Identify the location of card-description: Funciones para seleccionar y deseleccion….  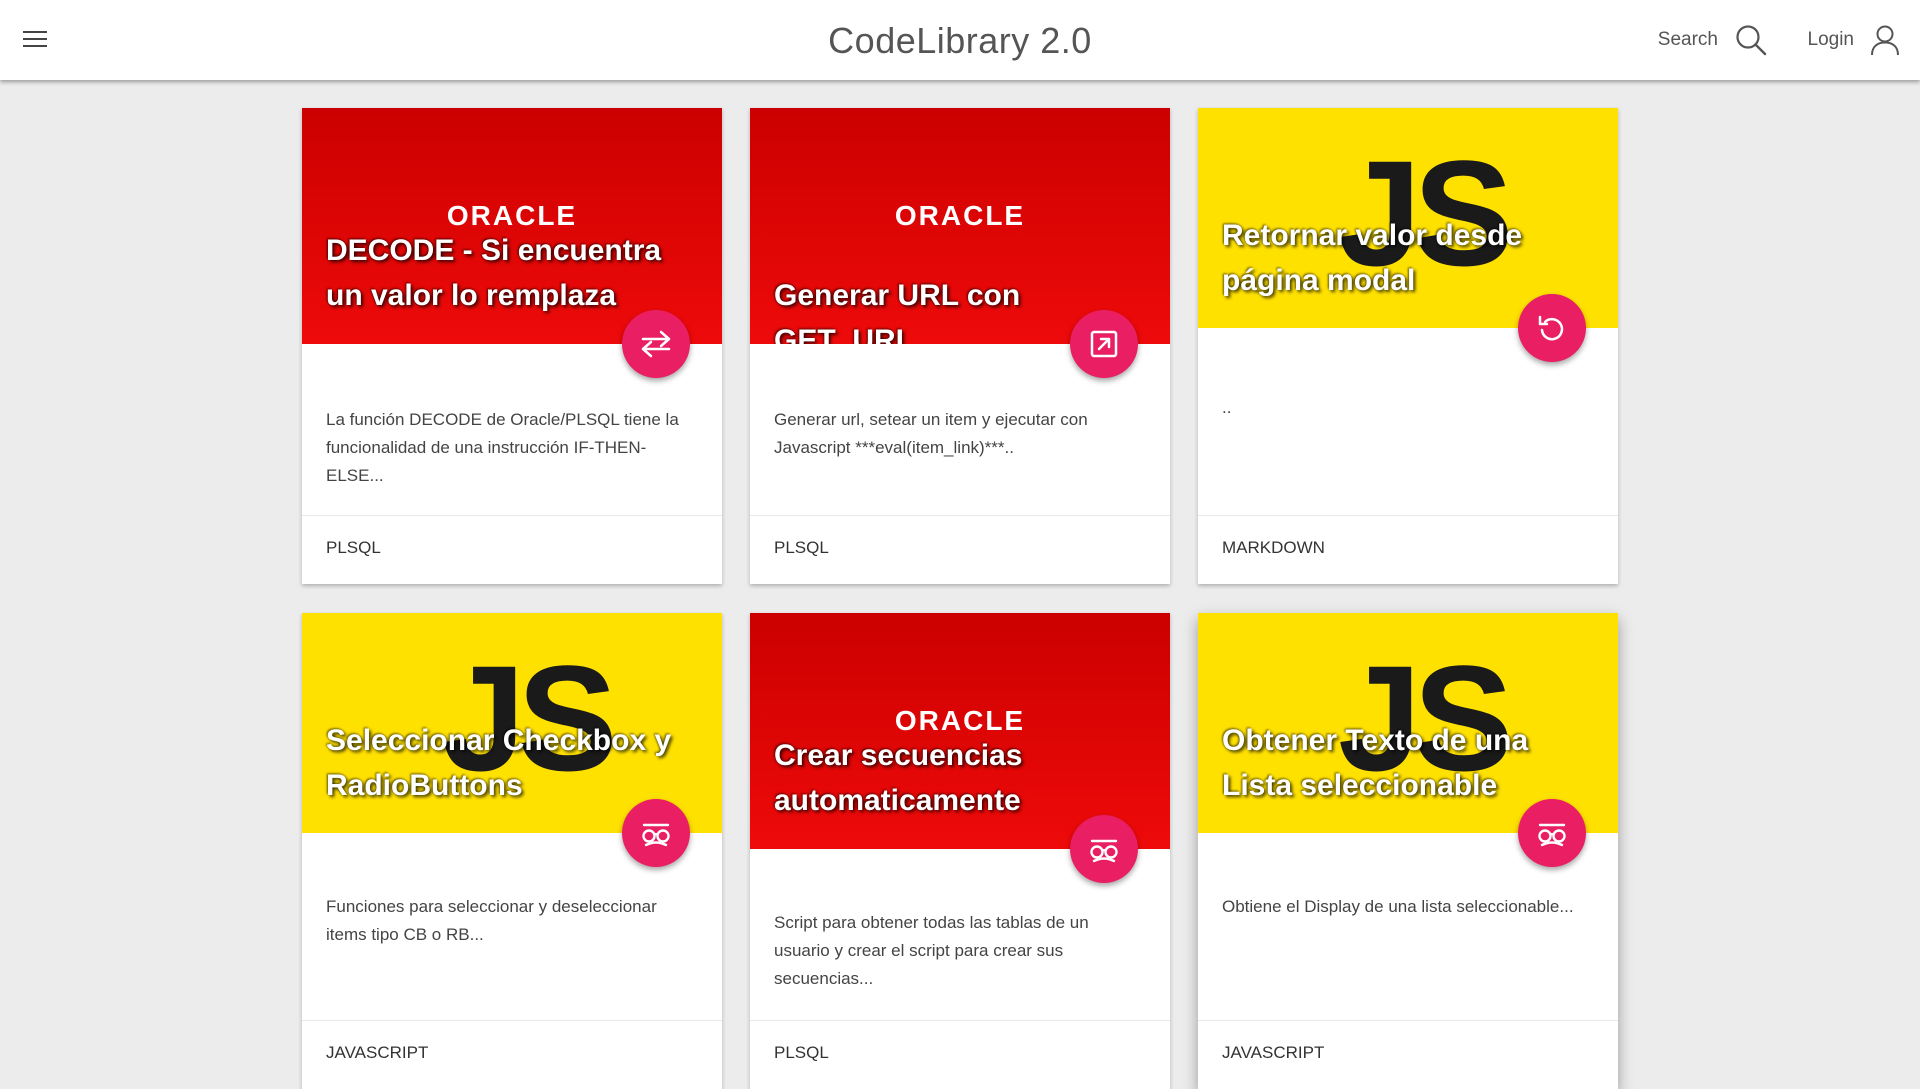
(491, 920).